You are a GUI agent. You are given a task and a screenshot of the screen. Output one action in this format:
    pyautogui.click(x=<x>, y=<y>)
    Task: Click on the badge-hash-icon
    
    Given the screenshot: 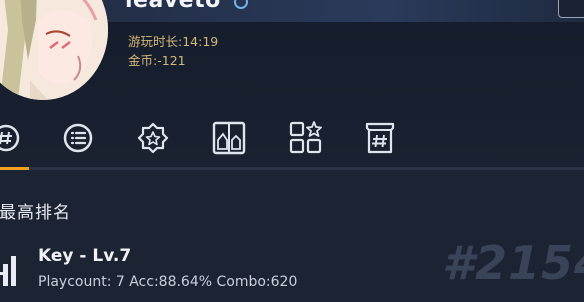 What is the action you would take?
    pyautogui.click(x=13, y=138)
    